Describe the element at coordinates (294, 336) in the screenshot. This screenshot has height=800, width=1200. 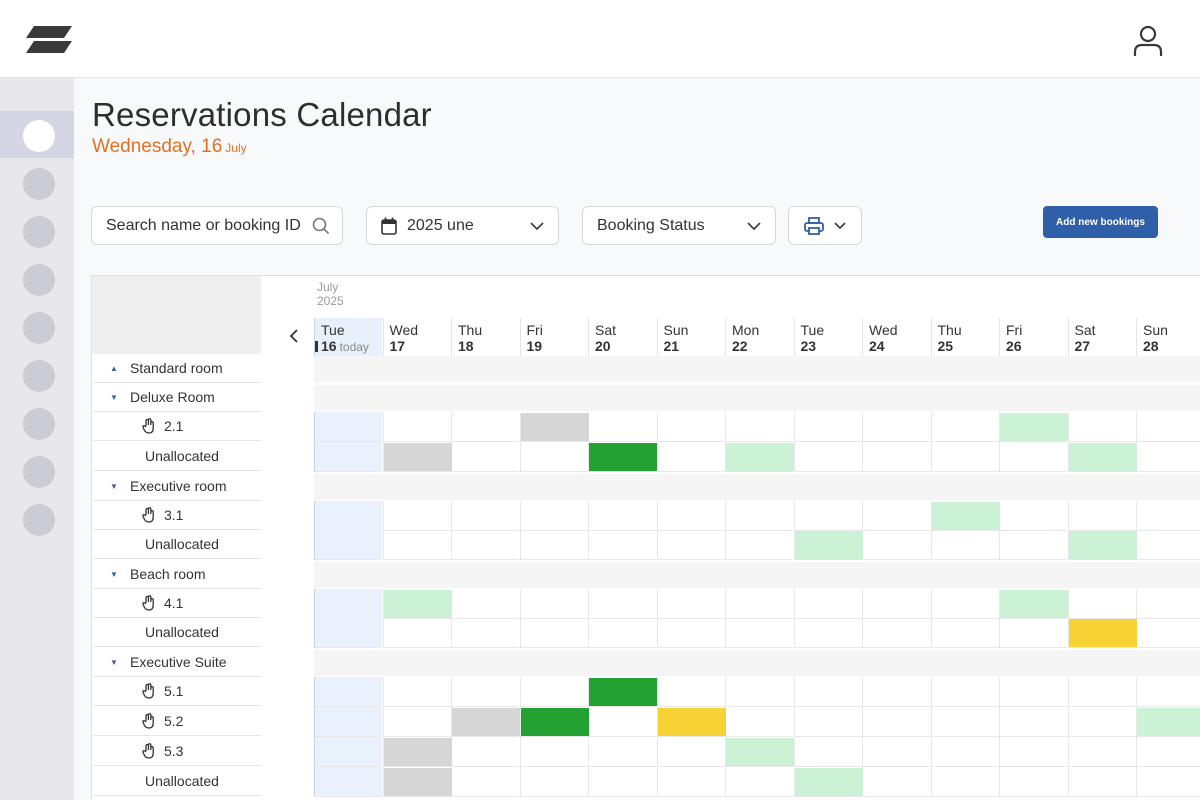
I see `chevron-left-icon` at that location.